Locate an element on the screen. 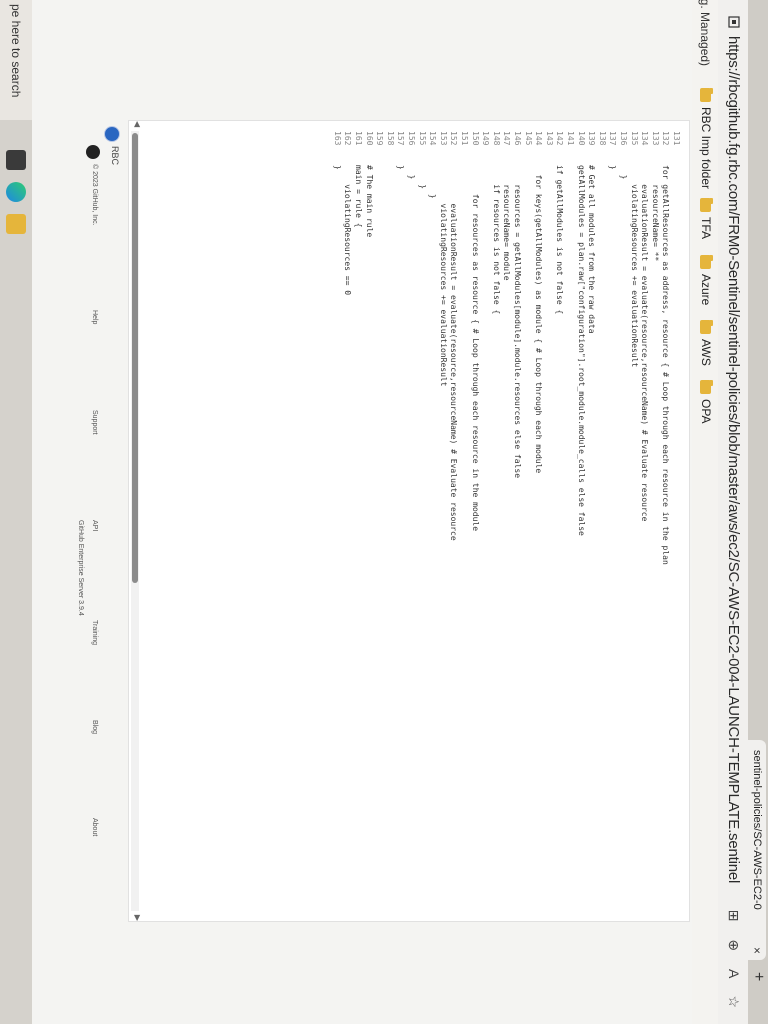 This screenshot has height=1024, width=768. bookmark-label: TFA is located at coordinates (706, 228).